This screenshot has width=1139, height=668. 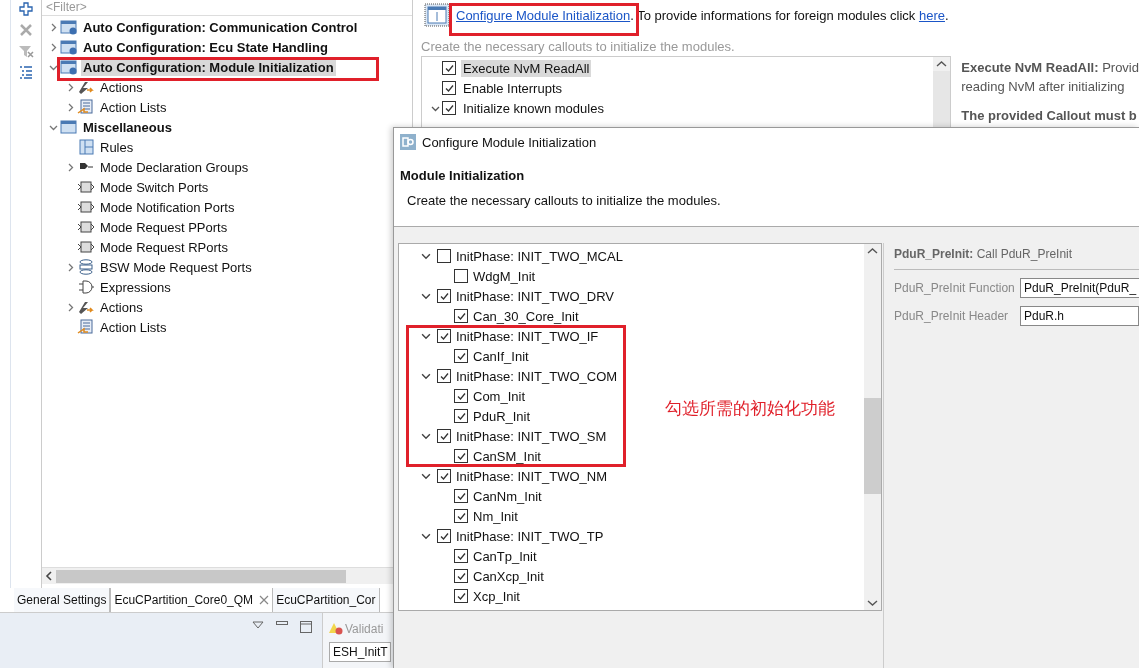 I want to click on tree-item: Mode Declaration Groups, so click(x=174, y=167).